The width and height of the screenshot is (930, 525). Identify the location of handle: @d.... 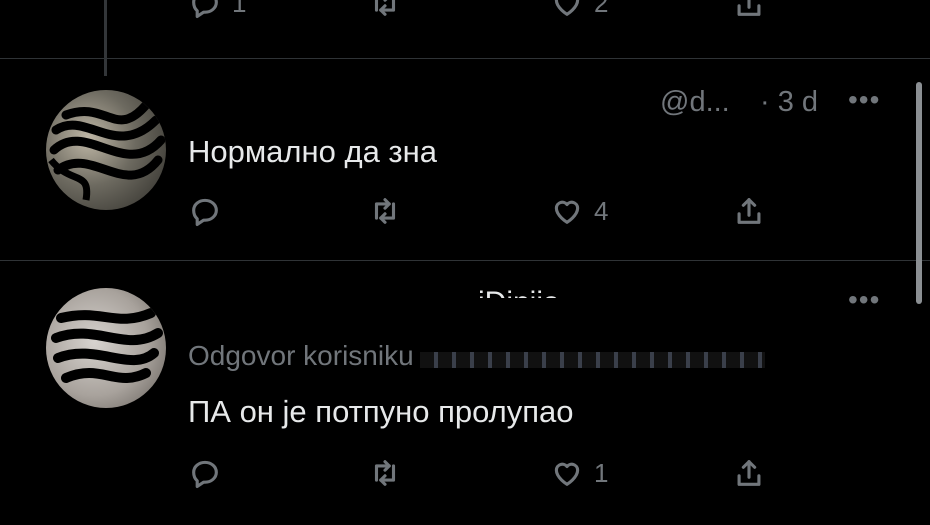
(695, 102).